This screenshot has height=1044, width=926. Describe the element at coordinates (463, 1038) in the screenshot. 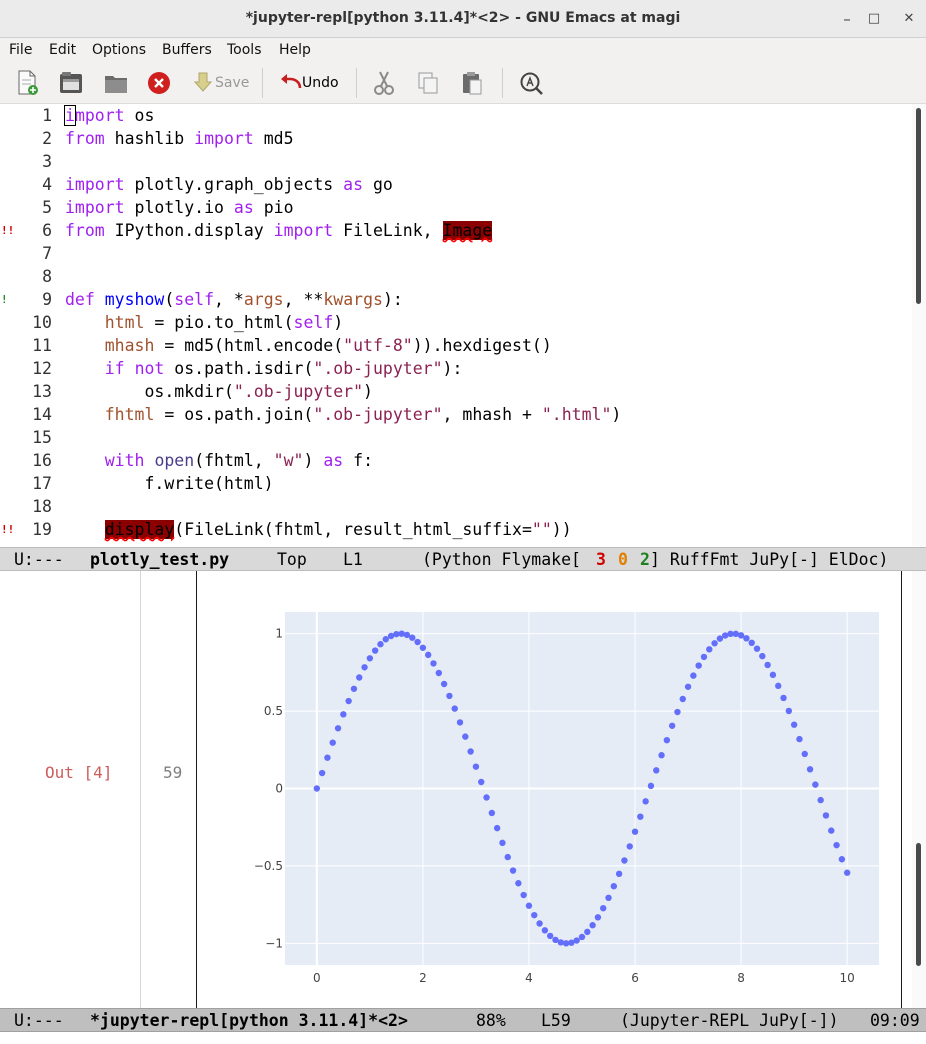

I see `minibuffer` at that location.